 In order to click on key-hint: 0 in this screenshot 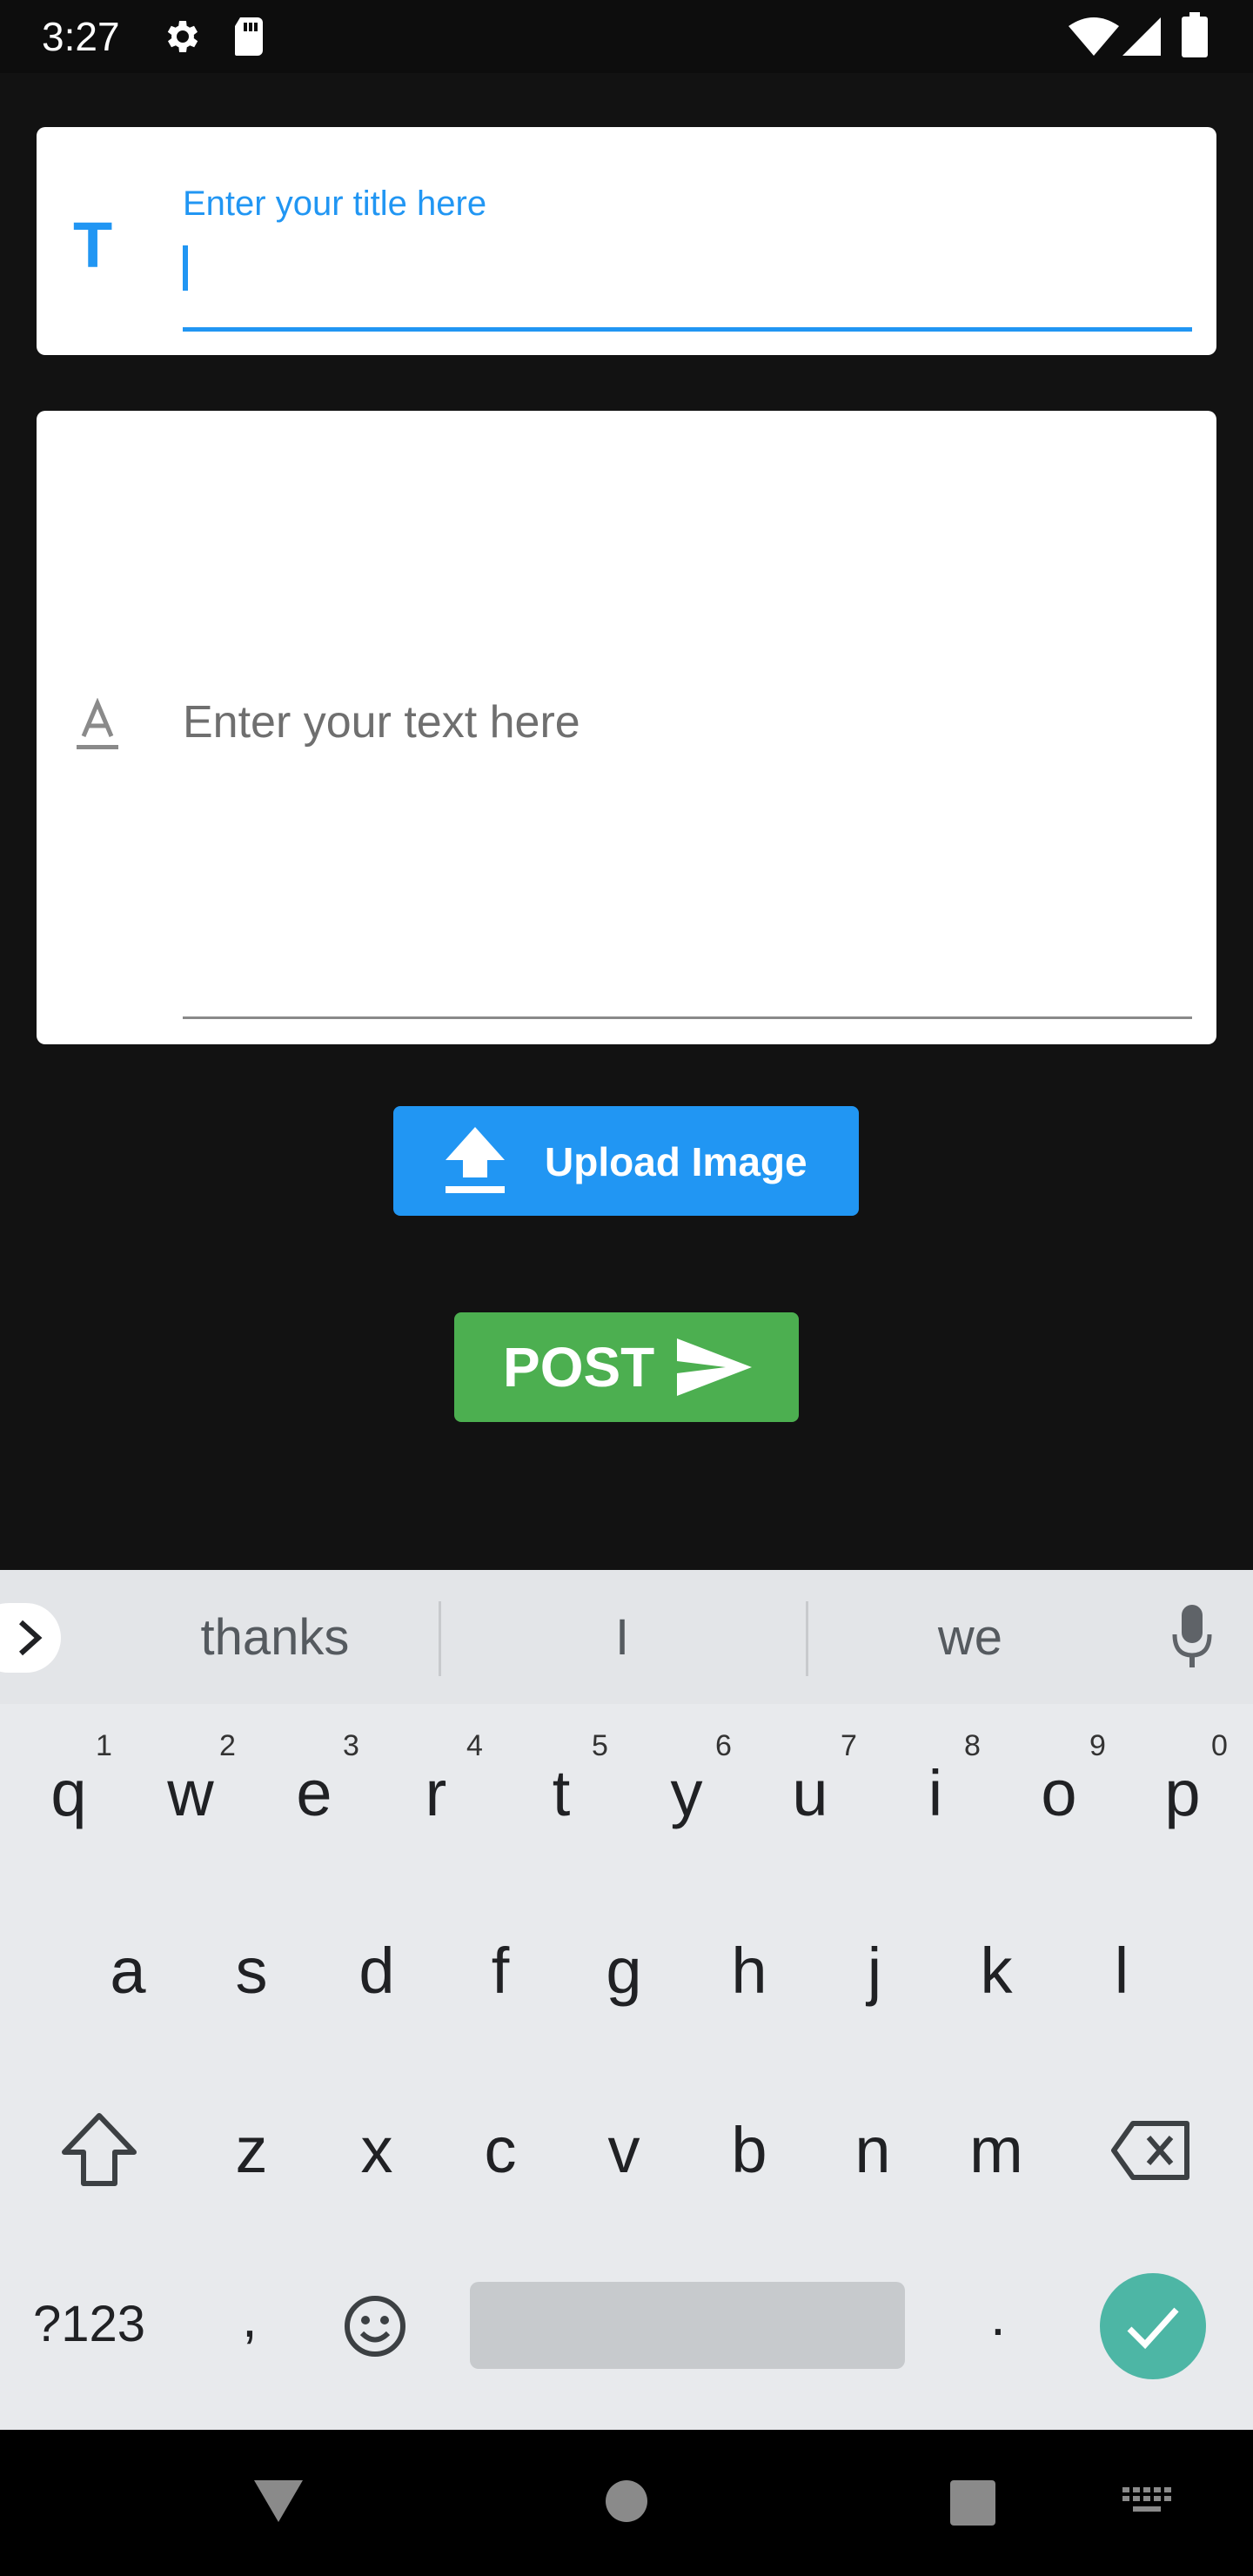, I will do `click(1219, 1745)`.